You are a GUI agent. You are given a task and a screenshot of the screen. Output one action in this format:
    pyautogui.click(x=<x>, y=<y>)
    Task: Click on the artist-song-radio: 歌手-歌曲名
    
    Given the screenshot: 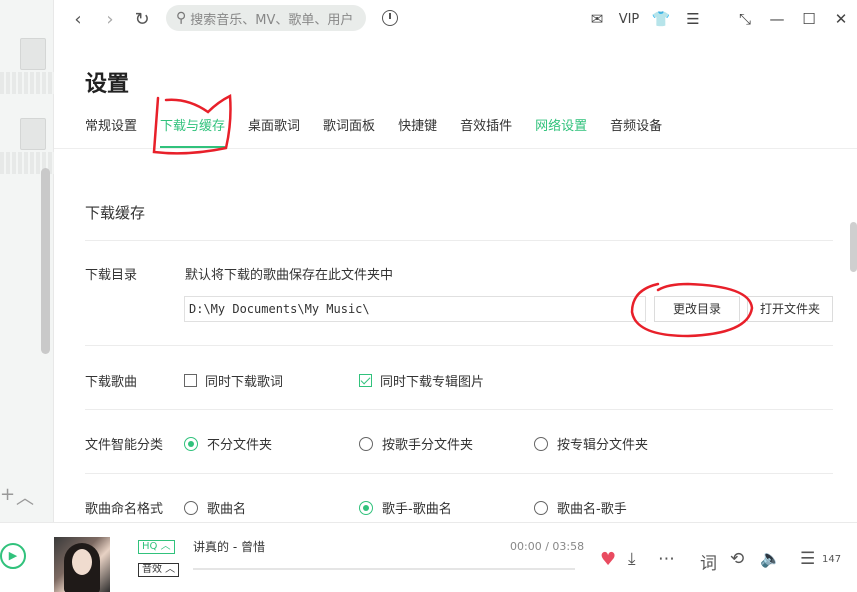 What is the action you would take?
    pyautogui.click(x=405, y=507)
    